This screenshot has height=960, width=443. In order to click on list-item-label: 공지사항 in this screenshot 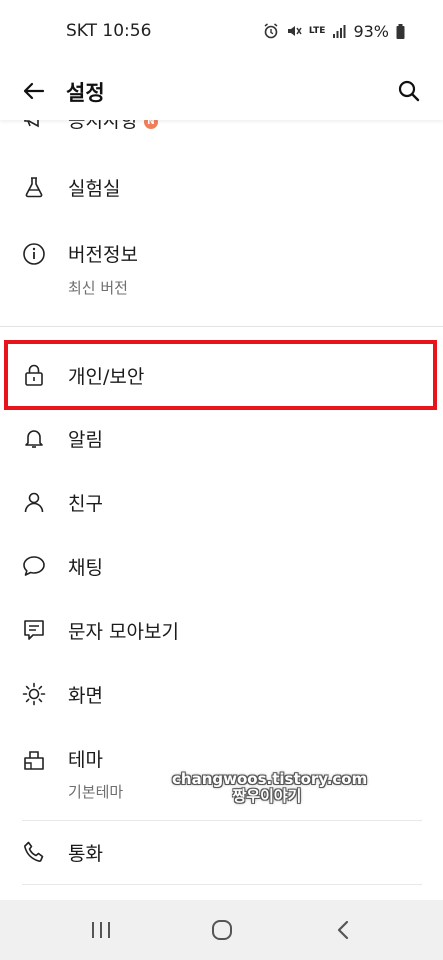, I will do `click(103, 126)`.